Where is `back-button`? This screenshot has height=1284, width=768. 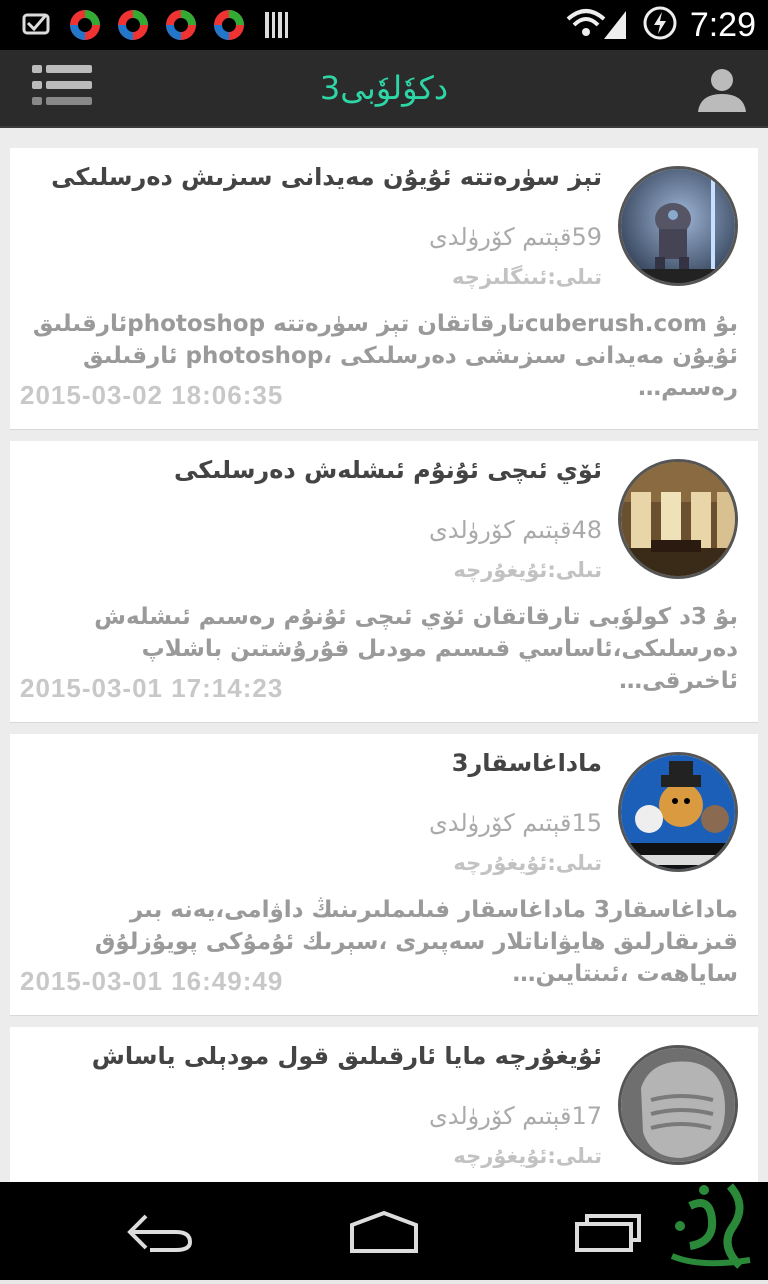 back-button is located at coordinates (160, 1232).